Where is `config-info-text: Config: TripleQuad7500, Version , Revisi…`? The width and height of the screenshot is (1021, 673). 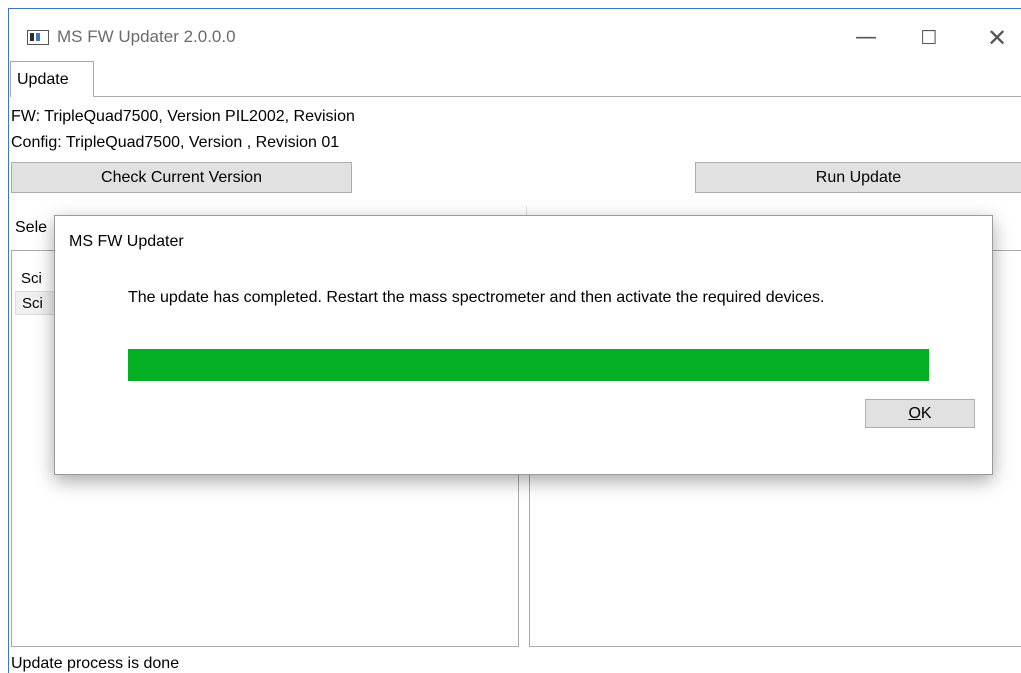 config-info-text: Config: TripleQuad7500, Version , Revisi… is located at coordinates (175, 142).